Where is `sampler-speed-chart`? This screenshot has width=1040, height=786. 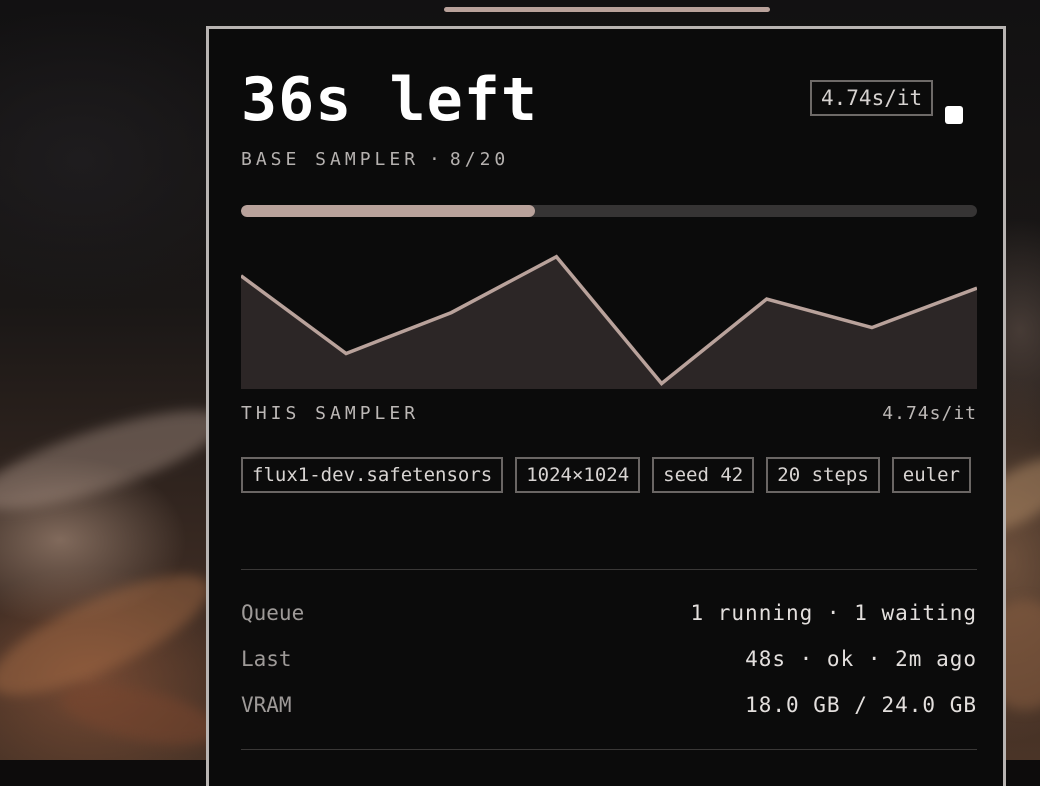
sampler-speed-chart is located at coordinates (609, 314).